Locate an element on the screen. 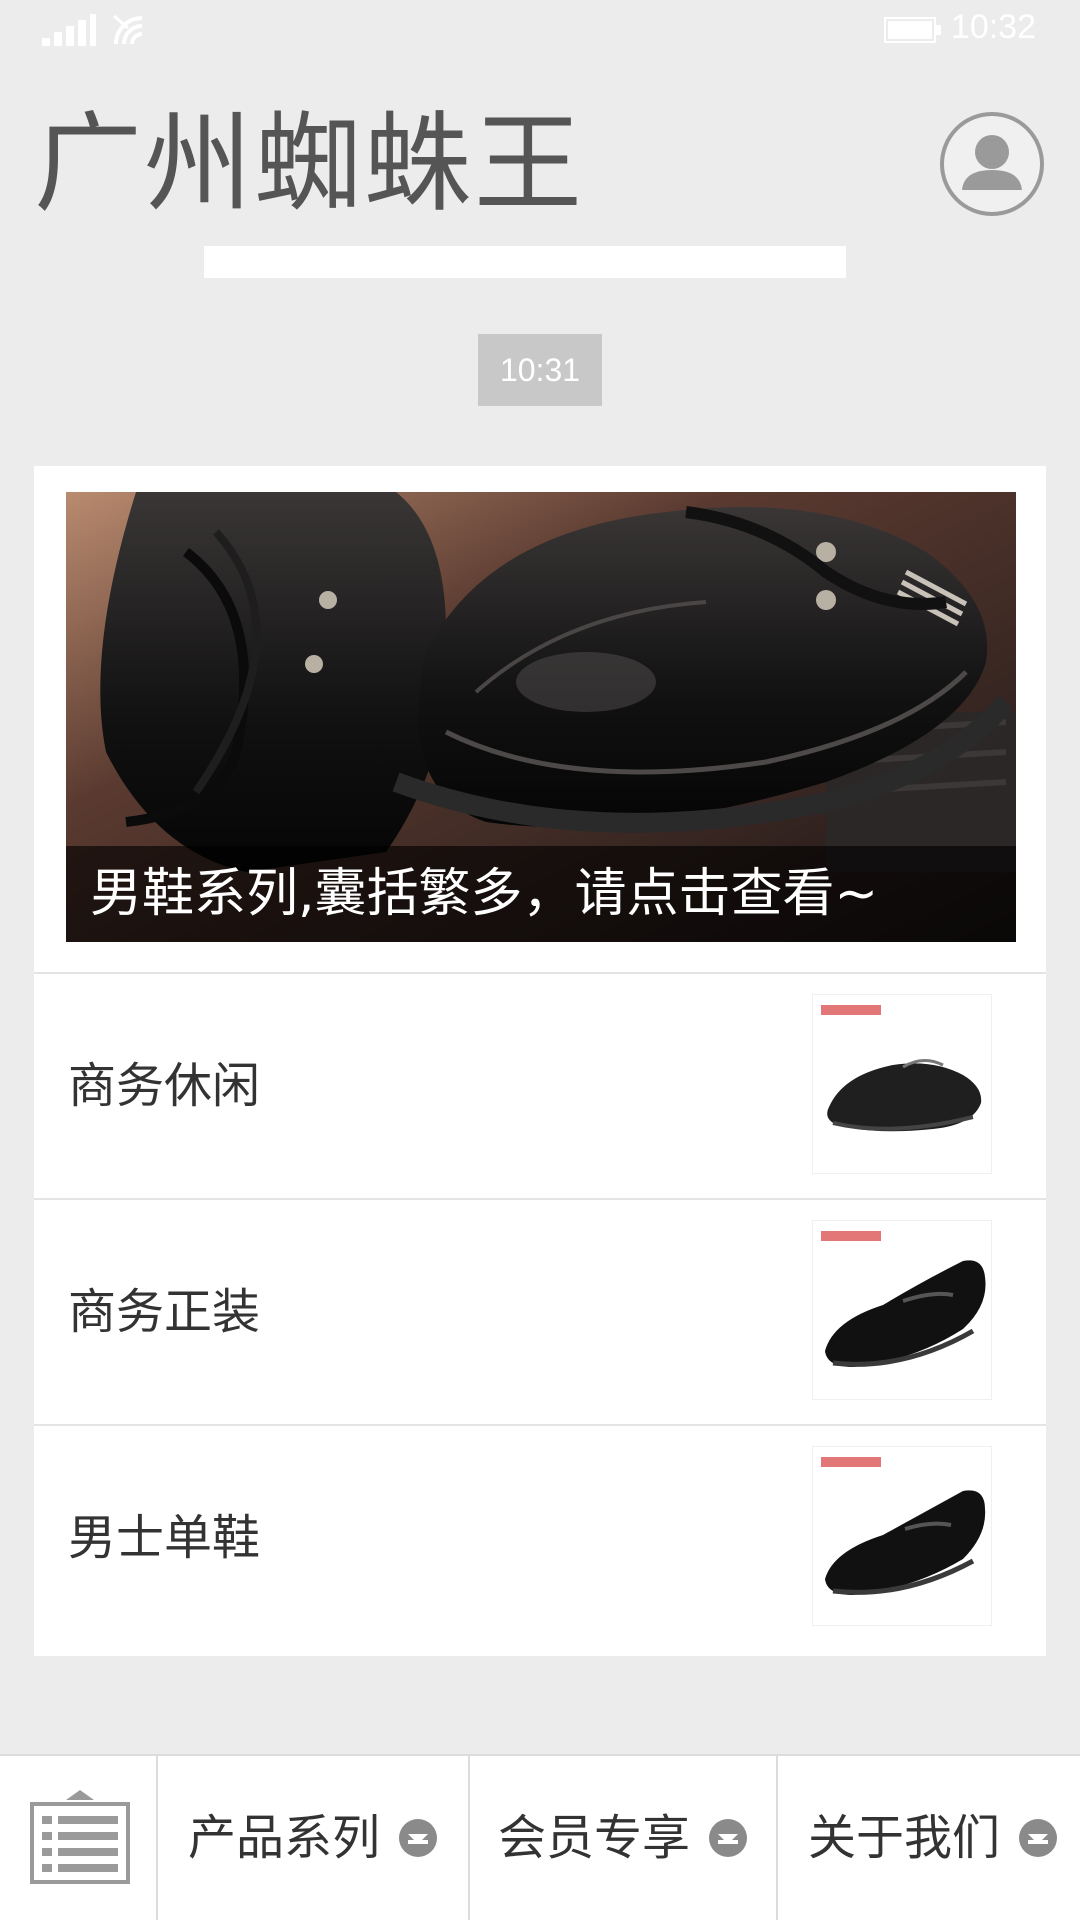  list-item-label: 商务休闲 is located at coordinates (164, 1086).